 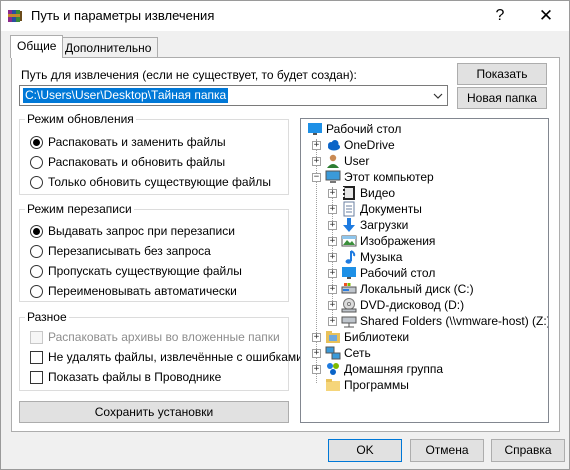 What do you see at coordinates (175, 357) in the screenshot?
I see `checkbox-keep-broken-label: Не удалять файлы, извлечённые с ошибками` at bounding box center [175, 357].